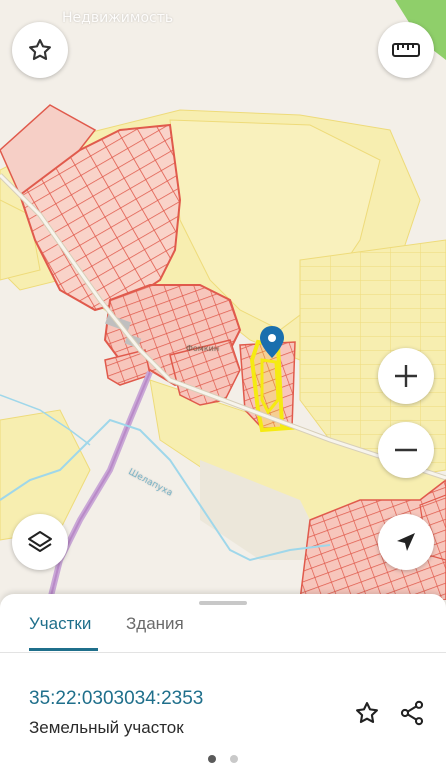 This screenshot has width=446, height=768. I want to click on share-icon, so click(412, 713).